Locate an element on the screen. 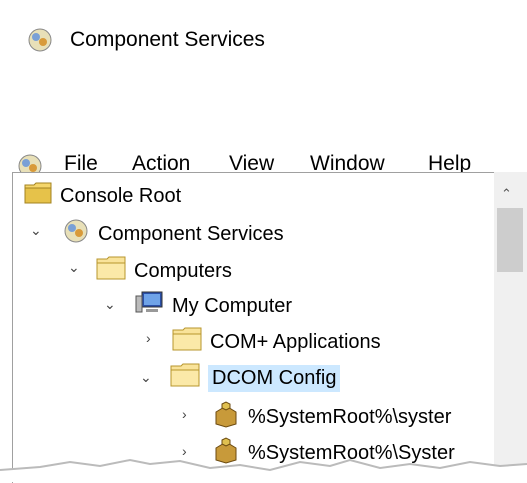  tree-node-my-computer: My Computer is located at coordinates (213, 306).